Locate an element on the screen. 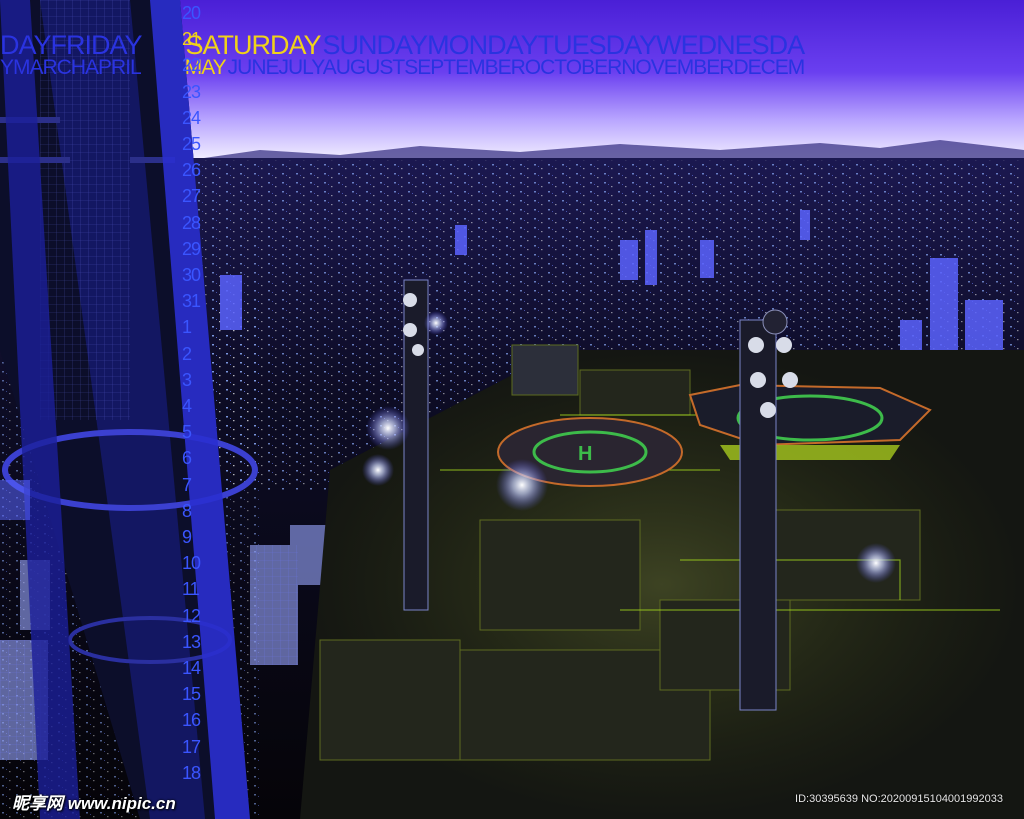  date-number: 18 is located at coordinates (191, 772).